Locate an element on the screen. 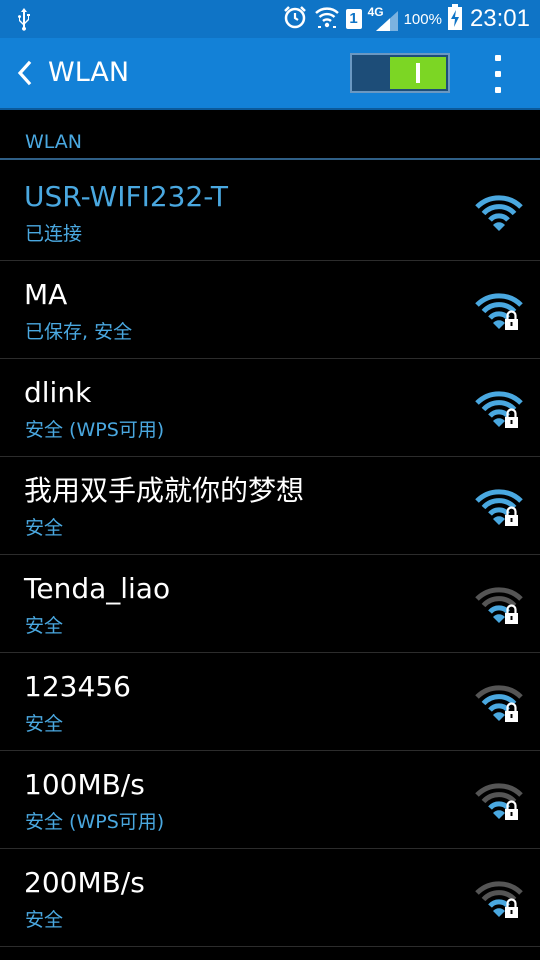 This screenshot has height=960, width=540. cell-signal-icon: 4G is located at coordinates (383, 18).